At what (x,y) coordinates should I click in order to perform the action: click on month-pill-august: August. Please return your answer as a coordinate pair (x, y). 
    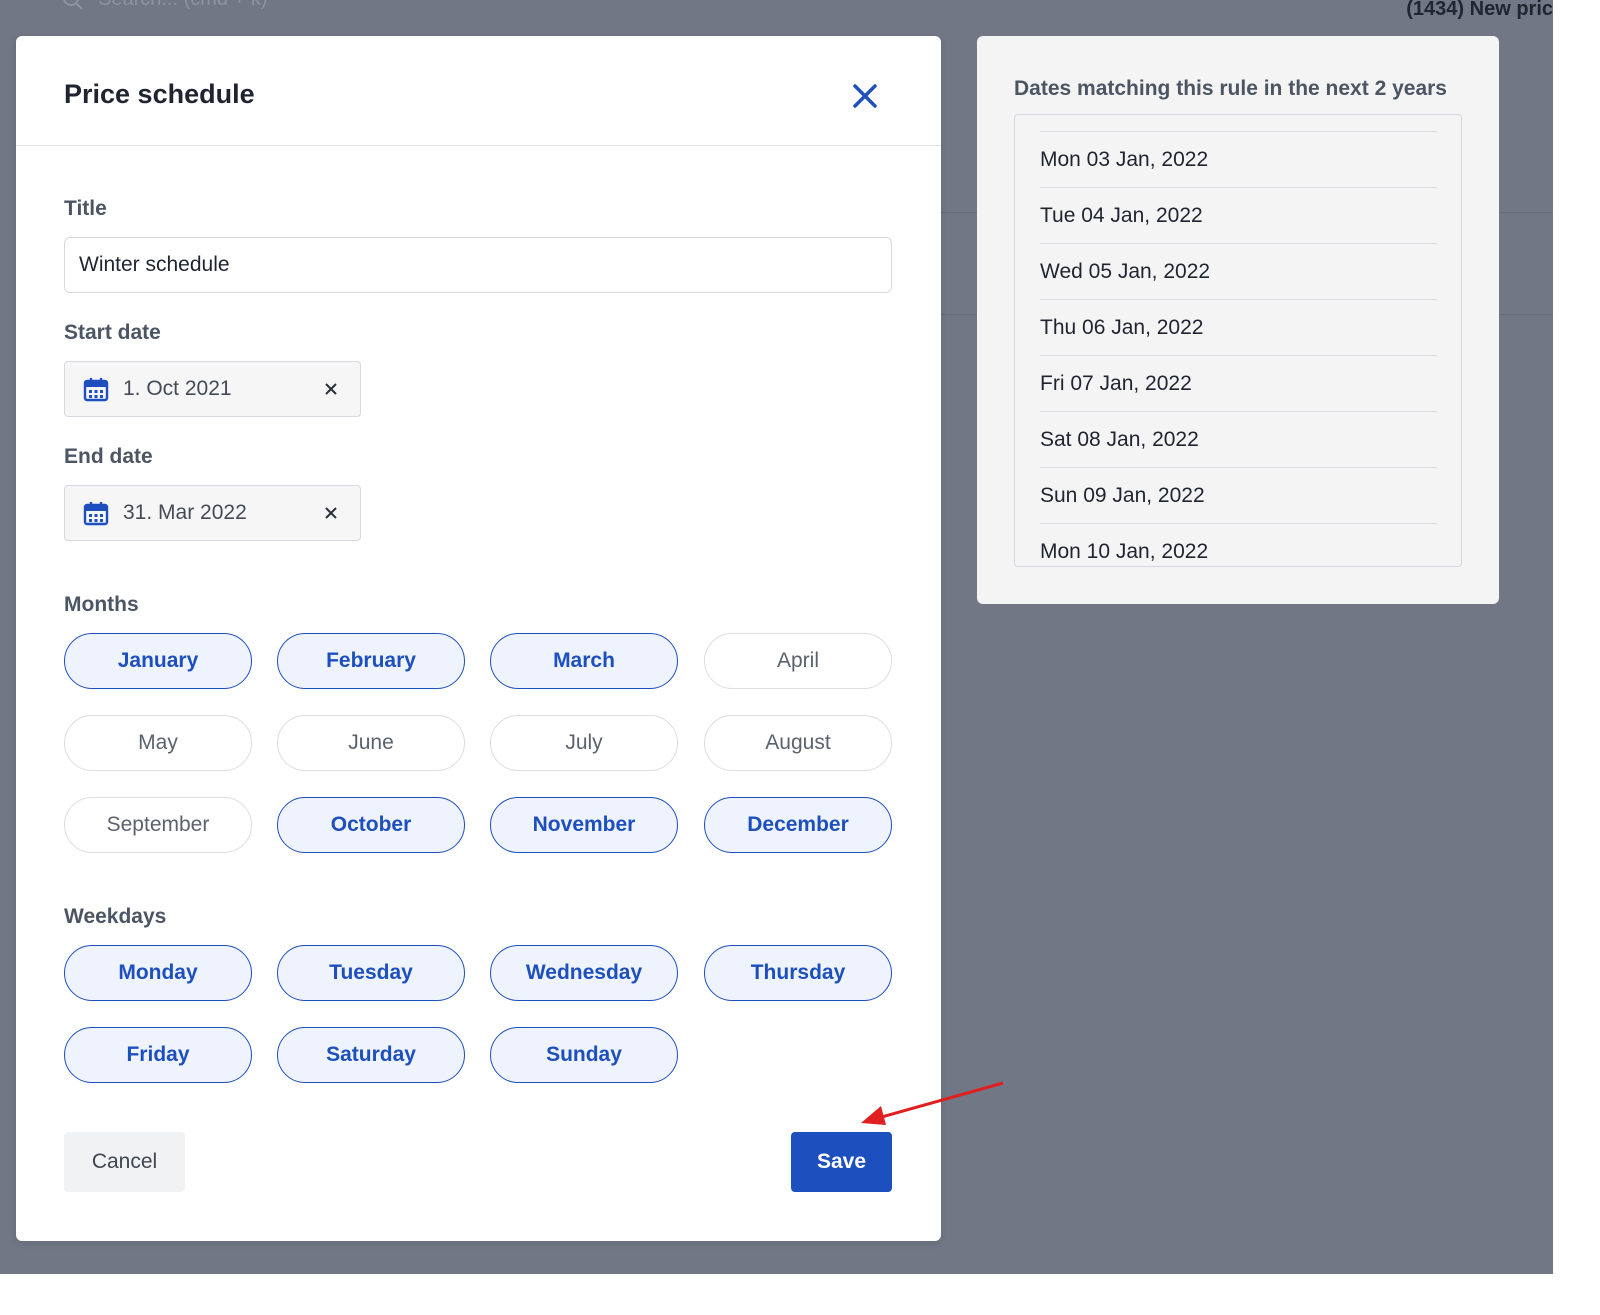
    Looking at the image, I should click on (798, 743).